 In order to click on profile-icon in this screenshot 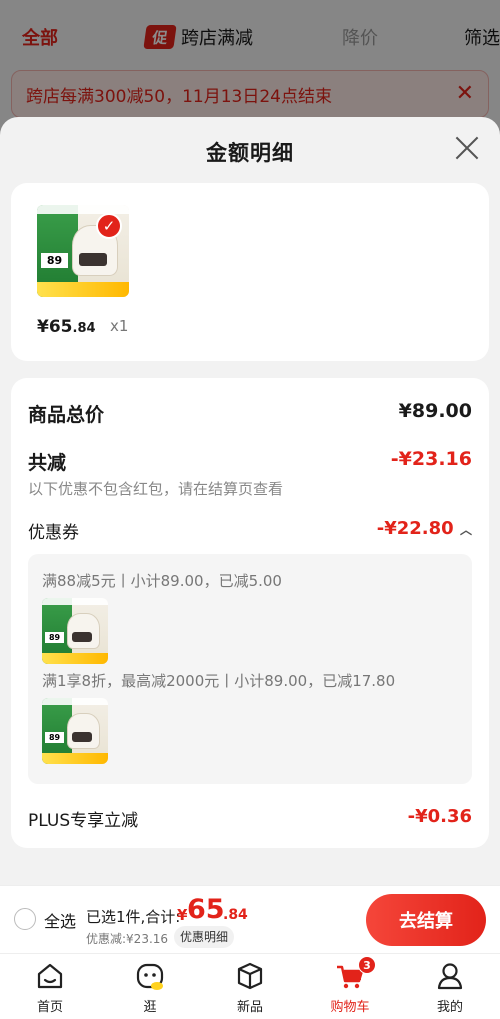, I will do `click(450, 976)`.